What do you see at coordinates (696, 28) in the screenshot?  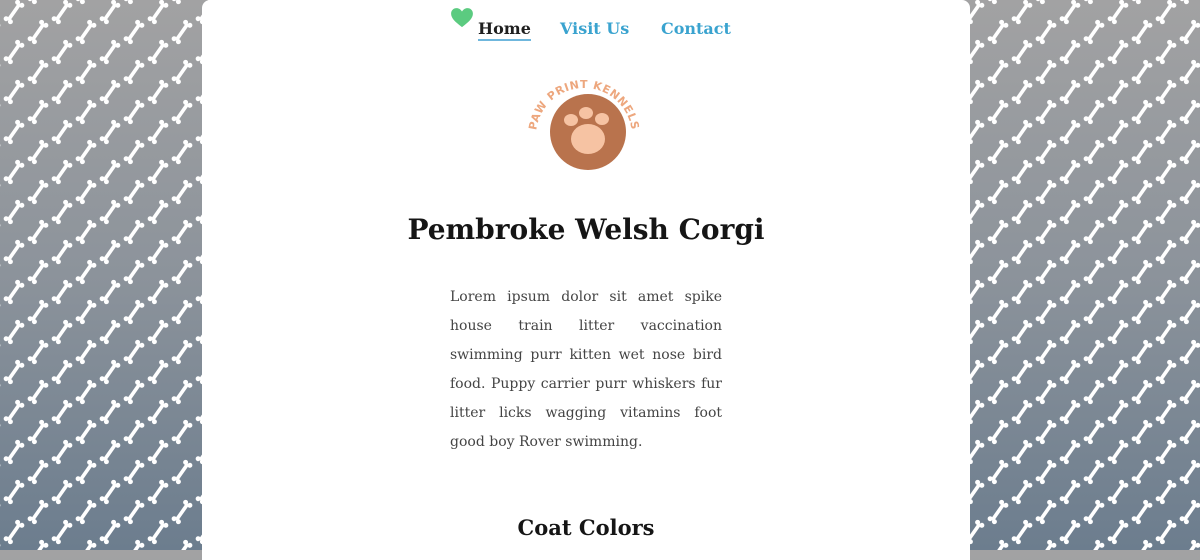 I see `nav-contact-link: Contact` at bounding box center [696, 28].